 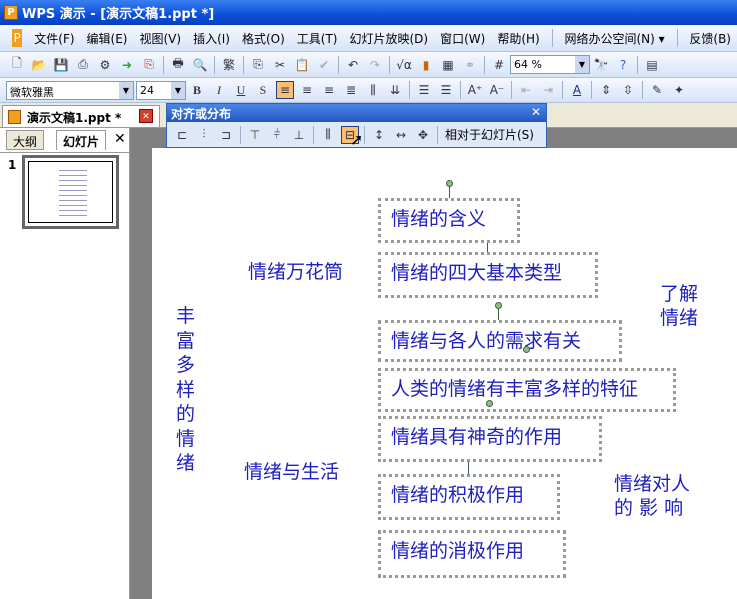 I want to click on increase-indent-icon: ⇥, so click(x=548, y=90).